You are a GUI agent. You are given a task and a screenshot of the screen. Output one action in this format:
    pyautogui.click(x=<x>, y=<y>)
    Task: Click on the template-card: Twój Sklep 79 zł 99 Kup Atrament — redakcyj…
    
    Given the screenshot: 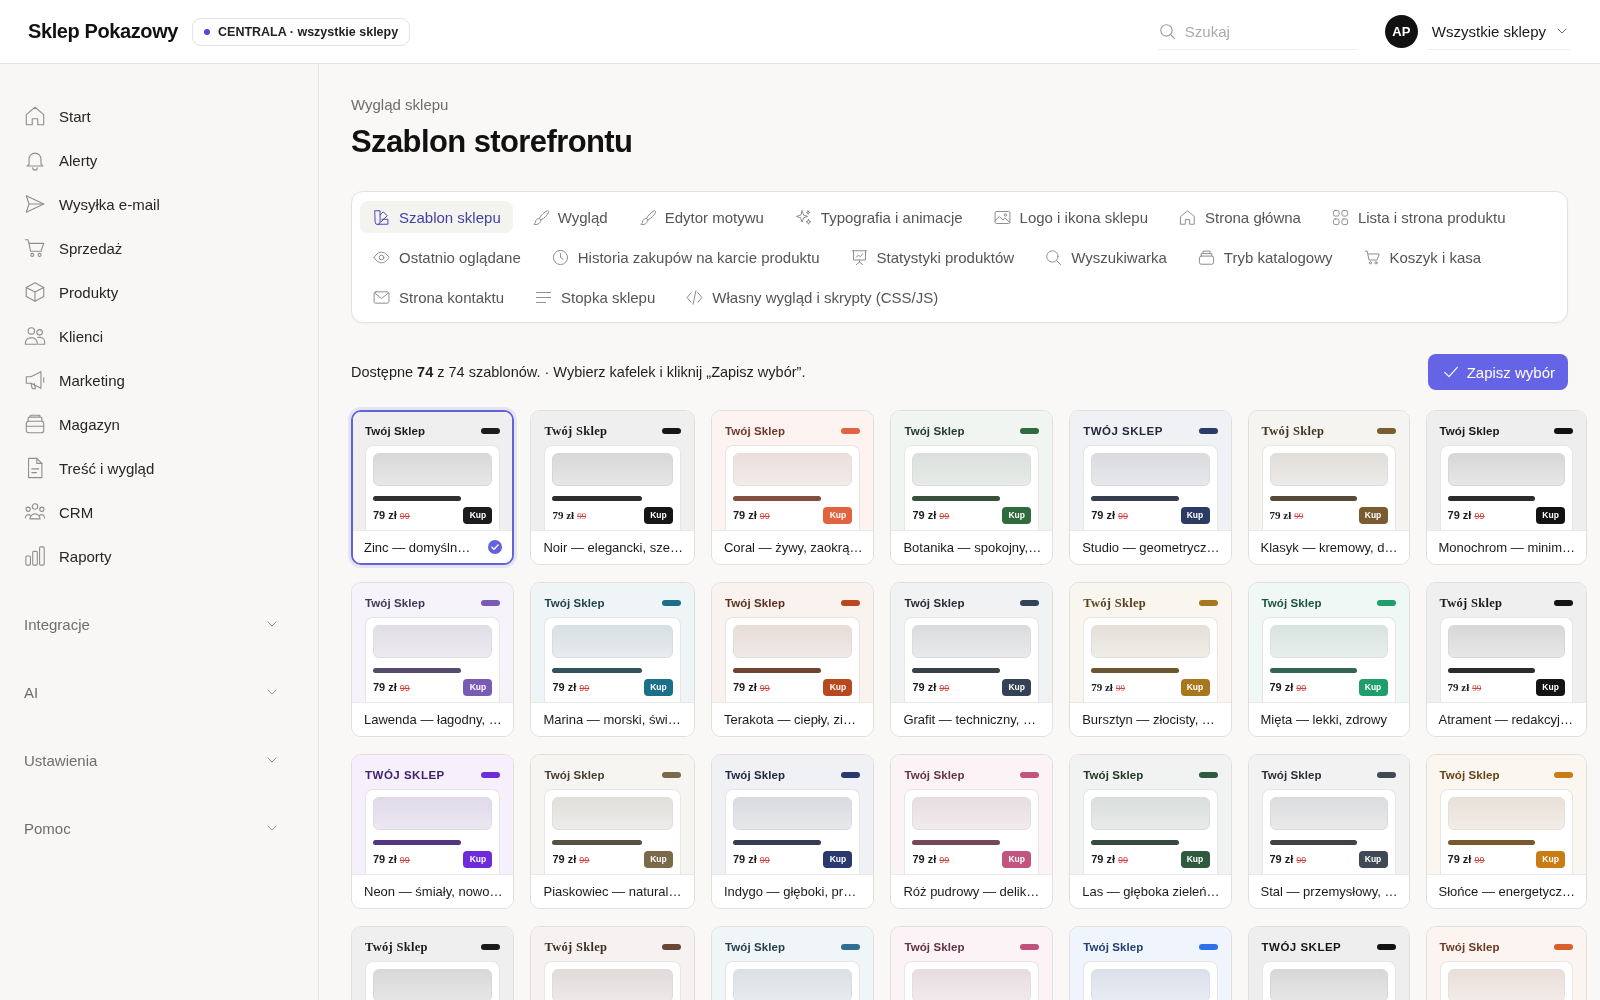 What is the action you would take?
    pyautogui.click(x=1506, y=659)
    